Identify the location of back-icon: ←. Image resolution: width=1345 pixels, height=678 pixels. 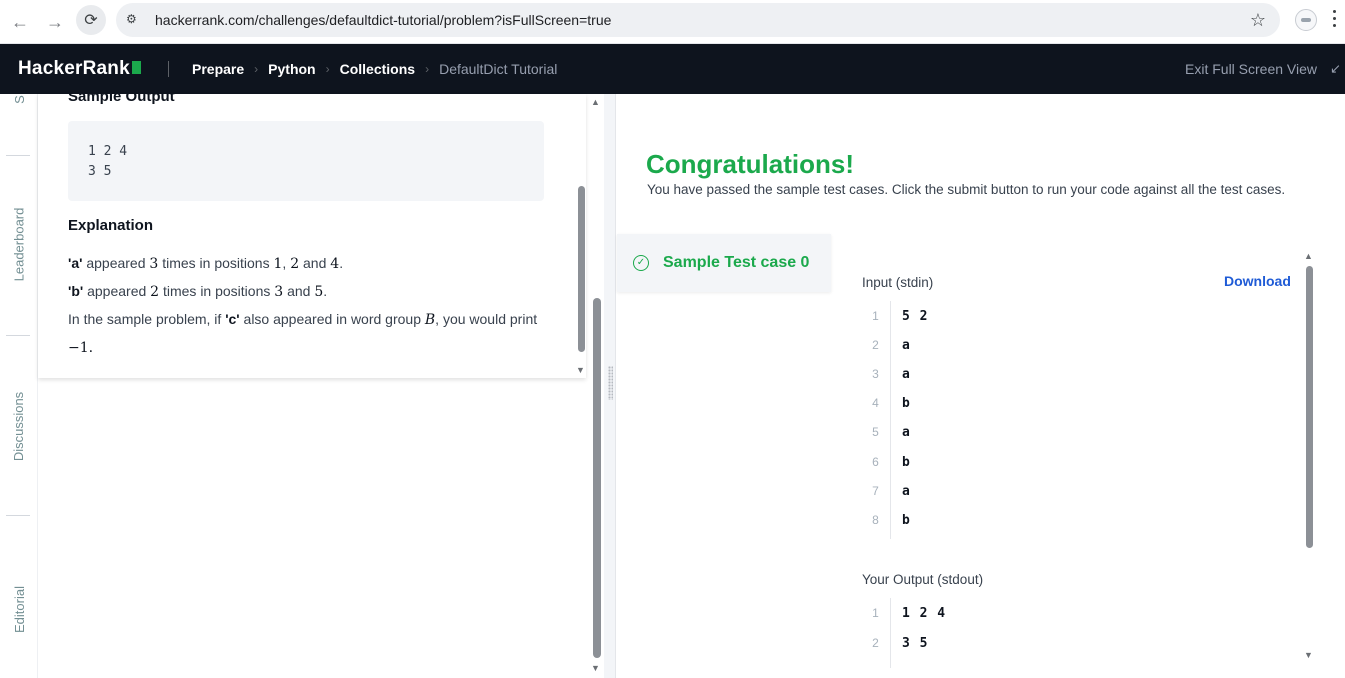
(20, 22).